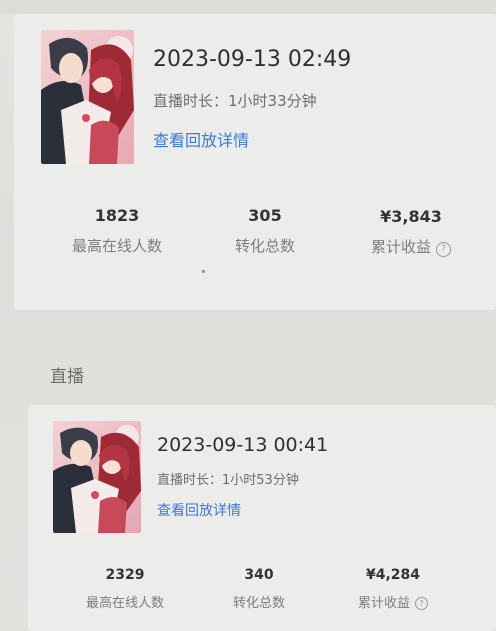 Image resolution: width=496 pixels, height=631 pixels. What do you see at coordinates (393, 589) in the screenshot?
I see `stat-total-earnings: ¥4,284 累计收益?` at bounding box center [393, 589].